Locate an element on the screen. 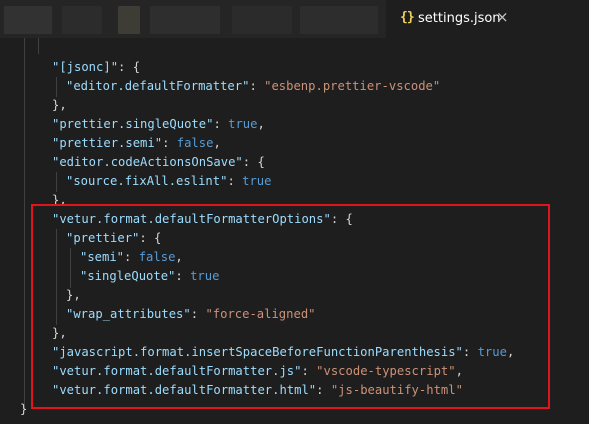 This screenshot has height=424, width=589. json-key: "prettier.semi" is located at coordinates (107, 143).